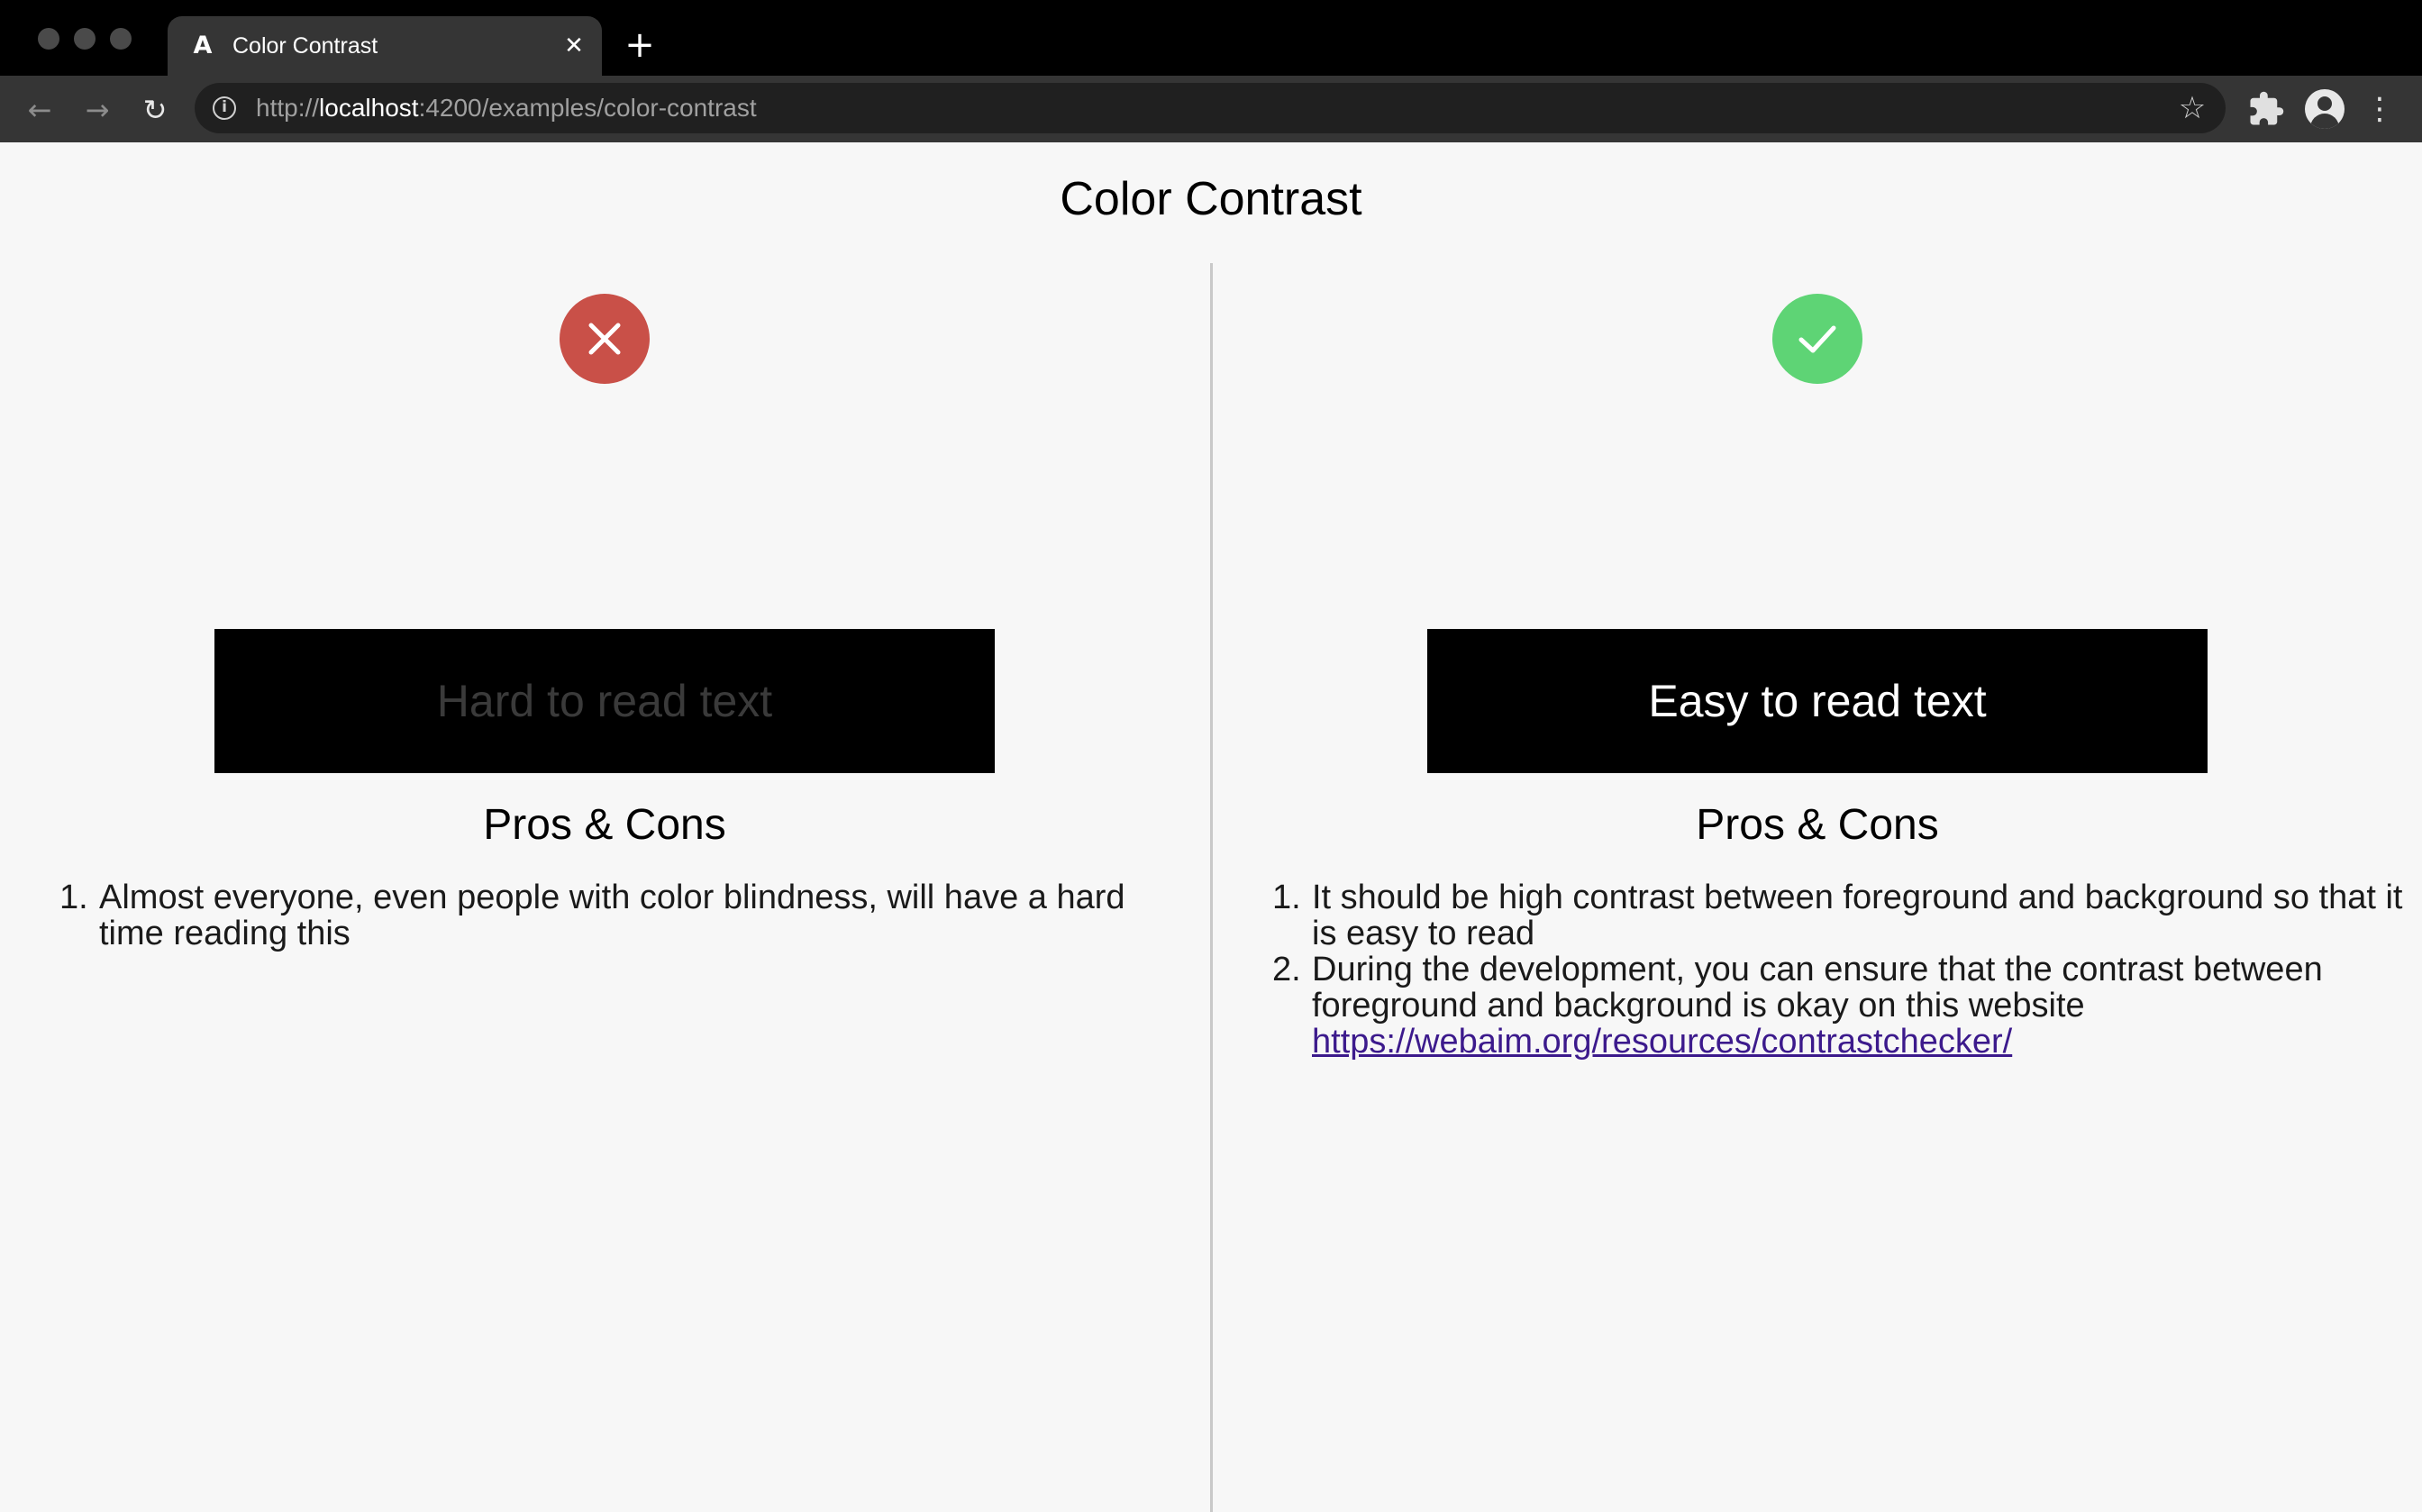 The height and width of the screenshot is (1512, 2422). What do you see at coordinates (224, 108) in the screenshot?
I see `info-icon: i` at bounding box center [224, 108].